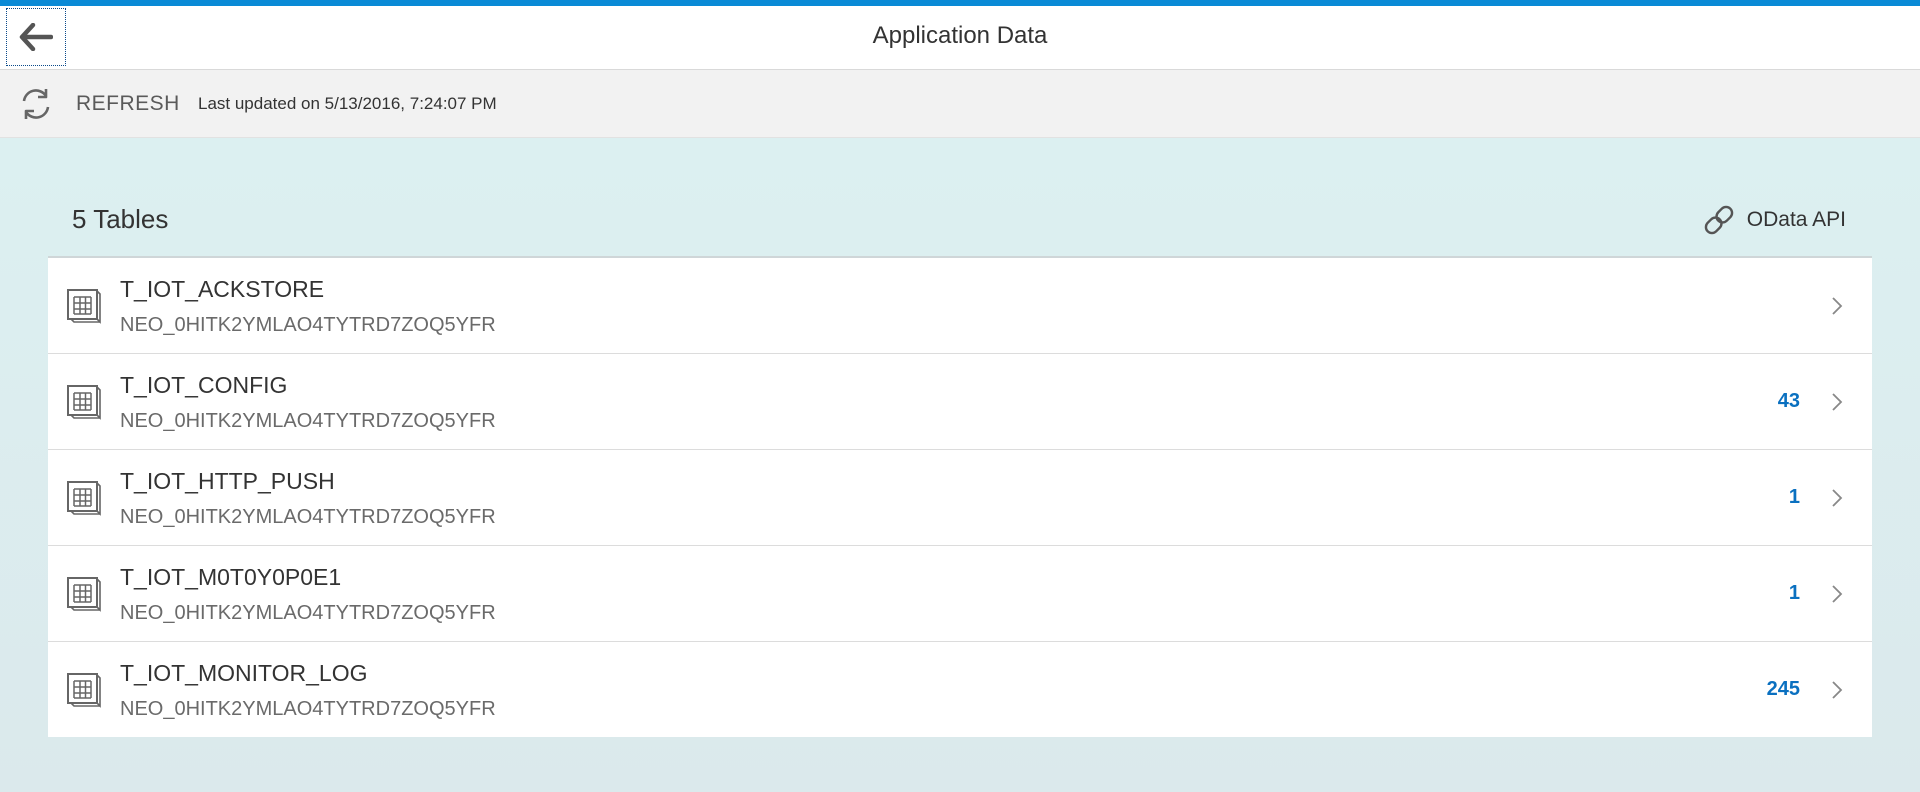 Image resolution: width=1920 pixels, height=792 pixels. Describe the element at coordinates (960, 221) in the screenshot. I see `tables-panel-header: 5 Tables OData API` at that location.